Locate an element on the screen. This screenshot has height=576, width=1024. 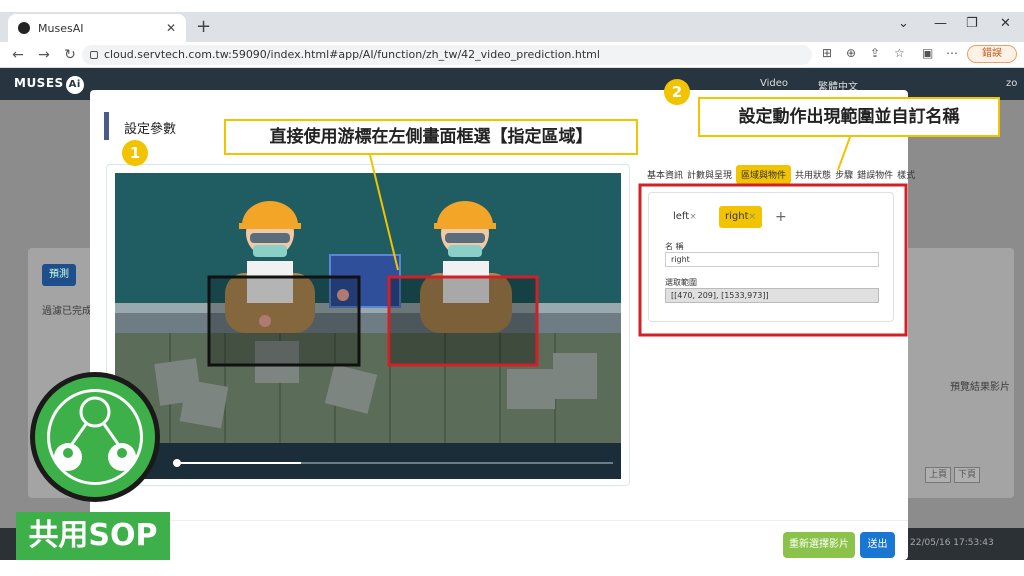
callout-1-pointer is located at coordinates (384, 212).